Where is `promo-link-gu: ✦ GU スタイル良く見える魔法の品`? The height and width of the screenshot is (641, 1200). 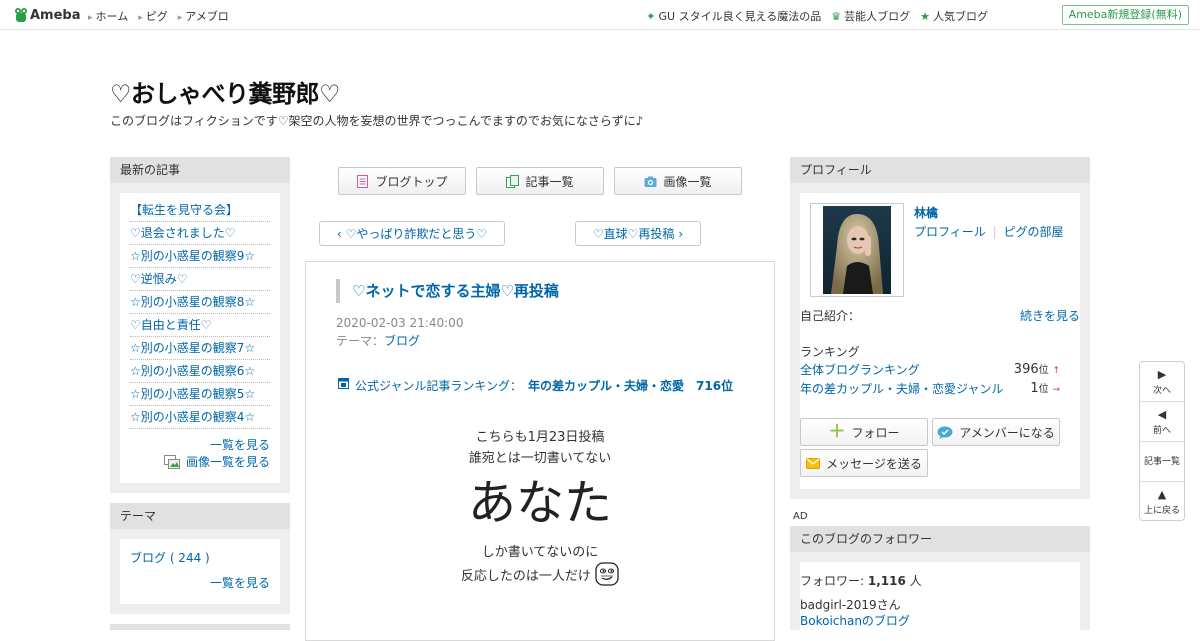 promo-link-gu: ✦ GU スタイル良く見える魔法の品 is located at coordinates (733, 16).